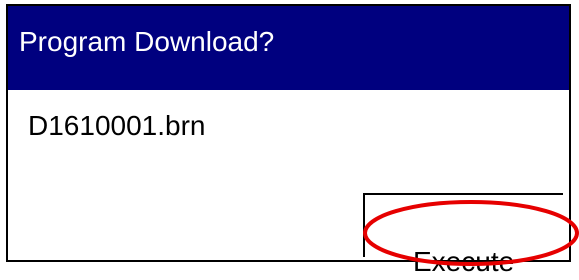 This screenshot has width=579, height=280. What do you see at coordinates (463, 262) in the screenshot?
I see `execute-button-label: Execute` at bounding box center [463, 262].